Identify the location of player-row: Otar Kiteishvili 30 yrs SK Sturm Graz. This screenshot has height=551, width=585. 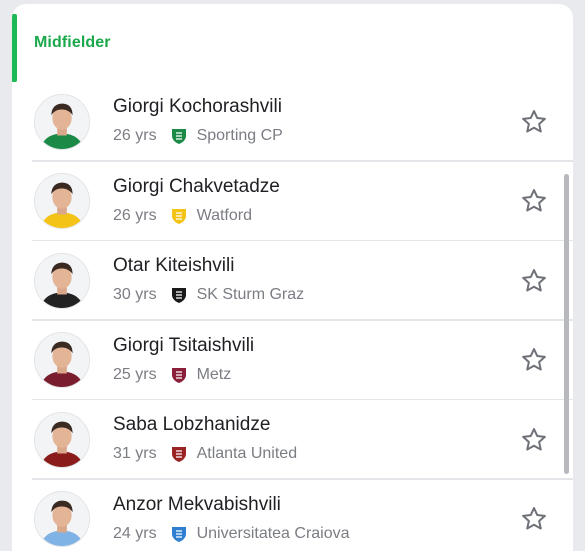
(292, 281).